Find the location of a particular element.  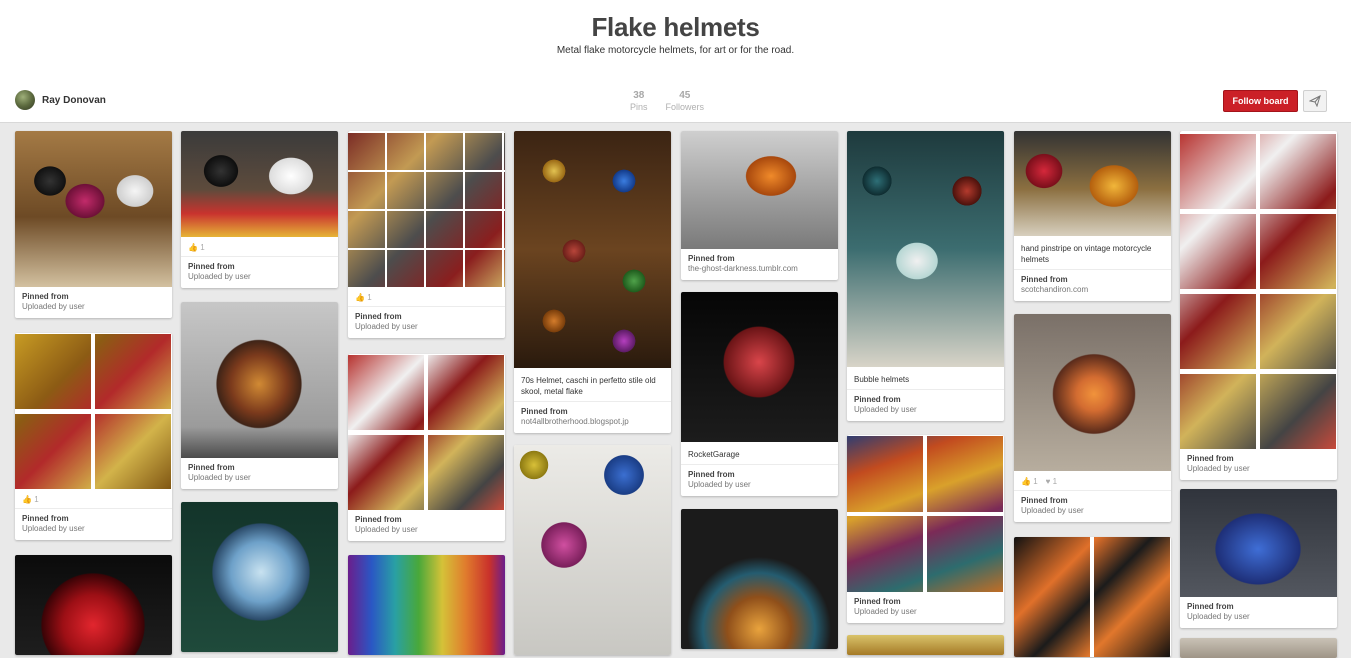

pin-description: RocketGarage is located at coordinates (759, 453).